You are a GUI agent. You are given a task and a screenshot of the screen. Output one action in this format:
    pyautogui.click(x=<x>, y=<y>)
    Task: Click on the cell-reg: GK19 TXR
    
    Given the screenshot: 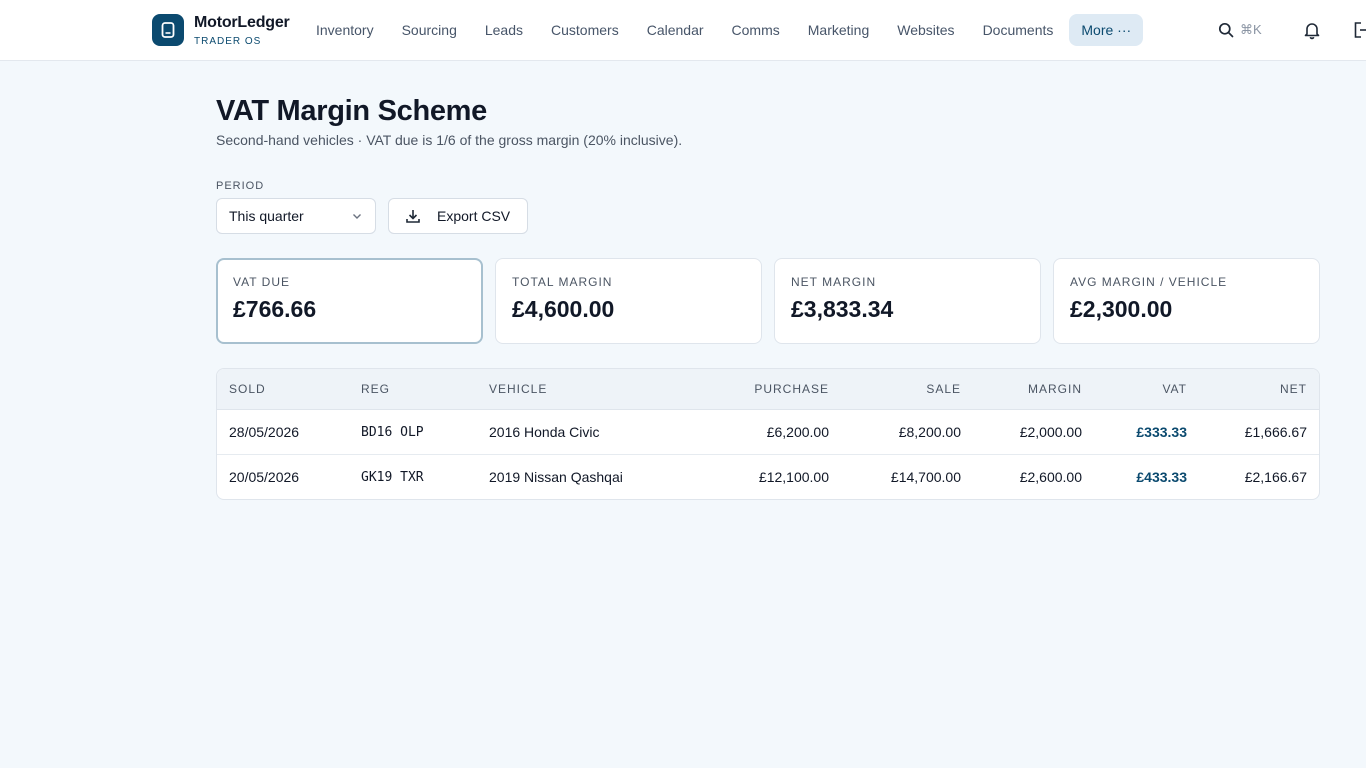 What is the action you would take?
    pyautogui.click(x=392, y=477)
    